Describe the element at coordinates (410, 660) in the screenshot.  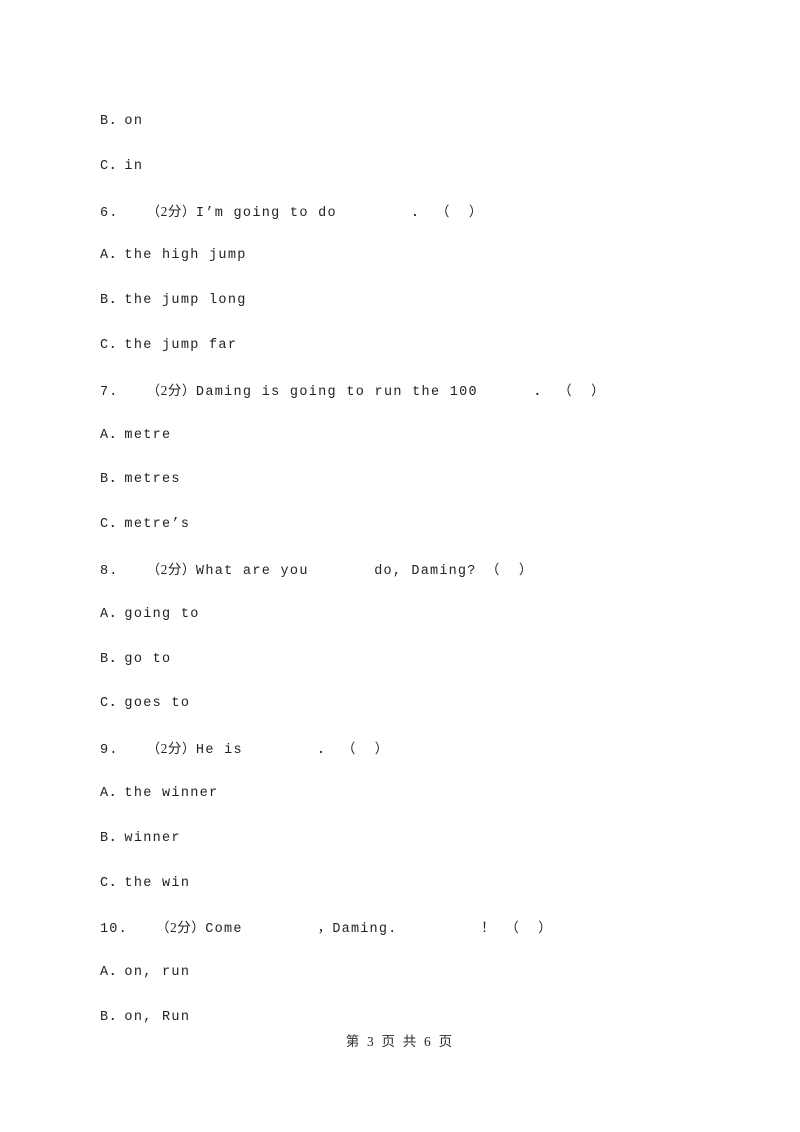
I see `answer-option: B．go to` at that location.